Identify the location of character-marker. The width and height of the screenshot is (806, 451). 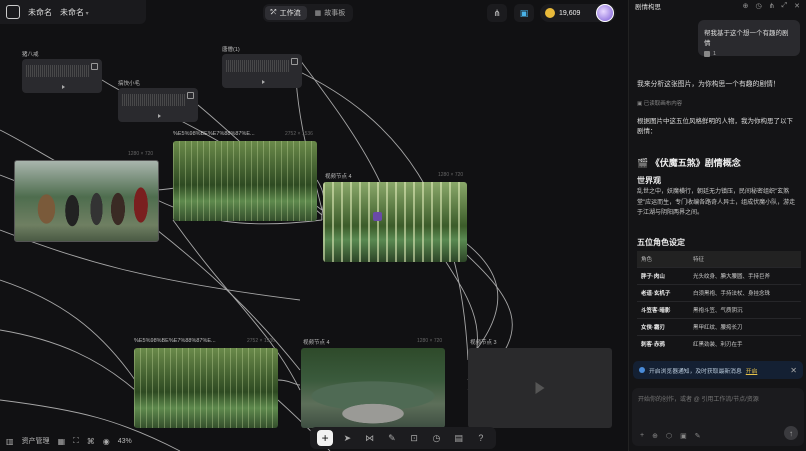
(377, 216).